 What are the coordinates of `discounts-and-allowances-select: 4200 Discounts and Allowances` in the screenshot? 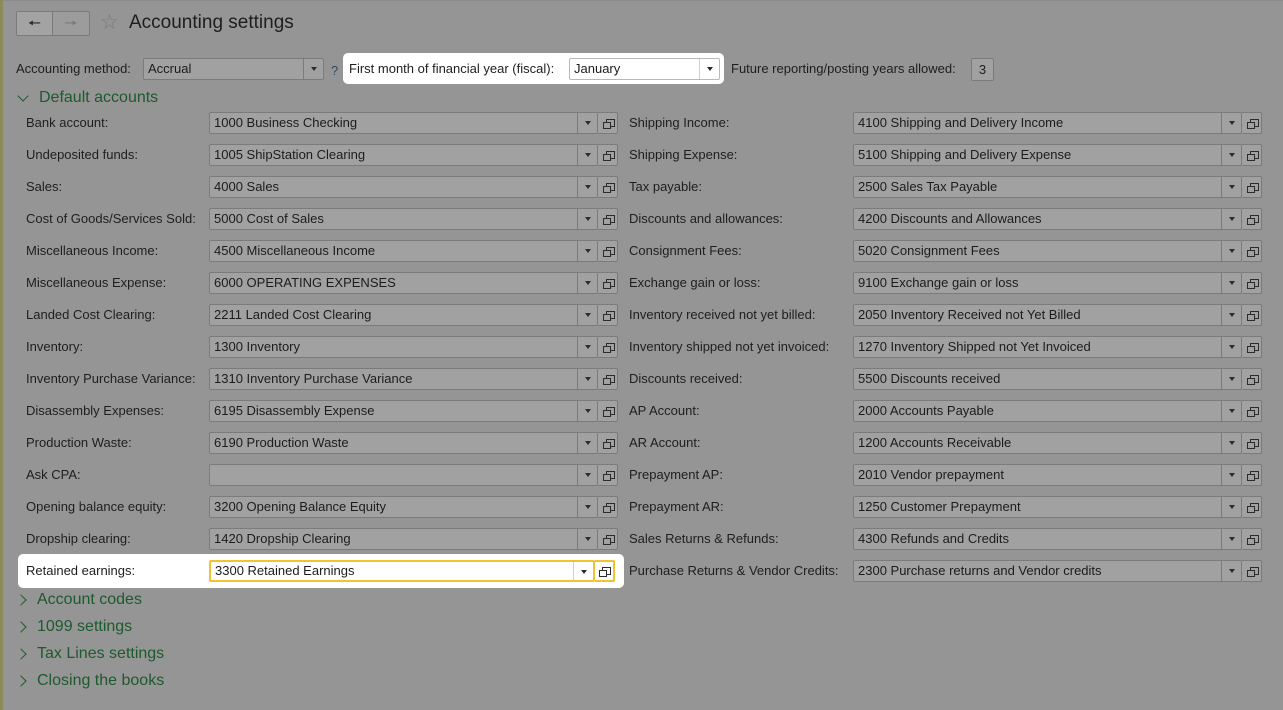 It's located at (1047, 219).